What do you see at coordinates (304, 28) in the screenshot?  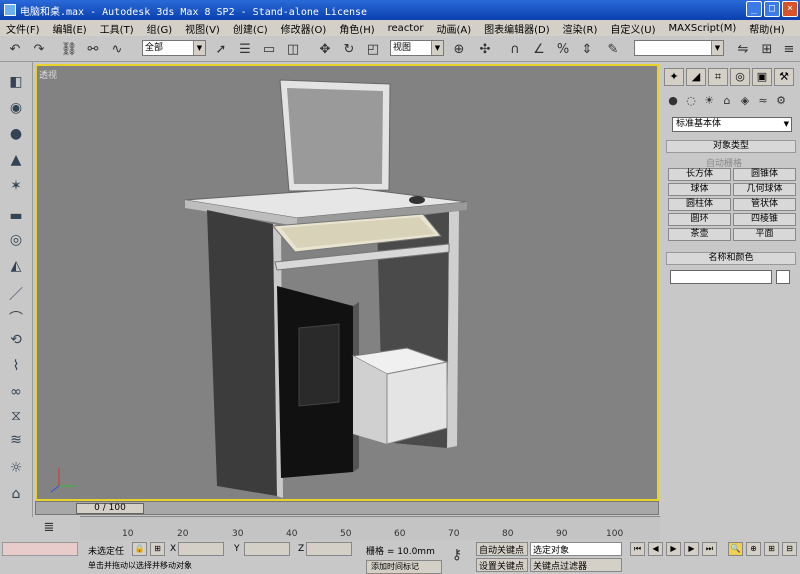 I see `menu-modifiers: 修改器(O)` at bounding box center [304, 28].